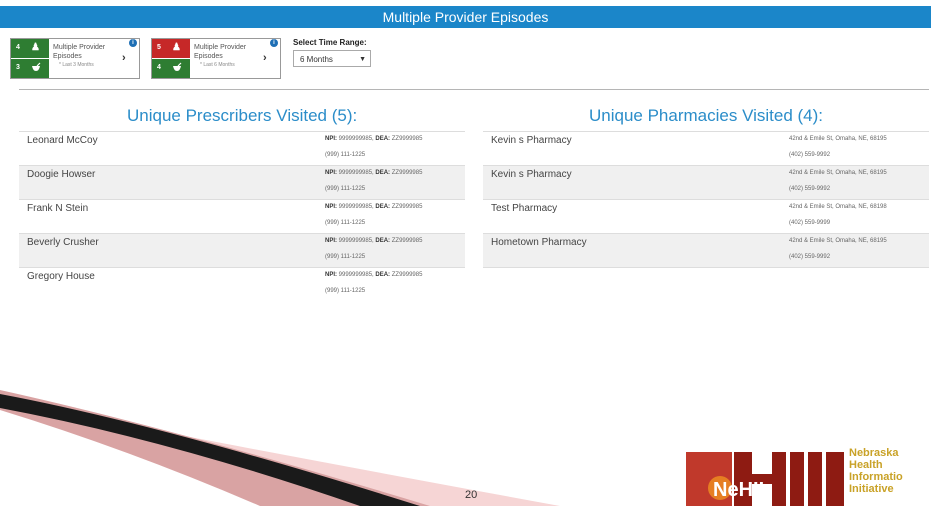  Describe the element at coordinates (18, 47) in the screenshot. I see `prescriber-count: 4` at that location.